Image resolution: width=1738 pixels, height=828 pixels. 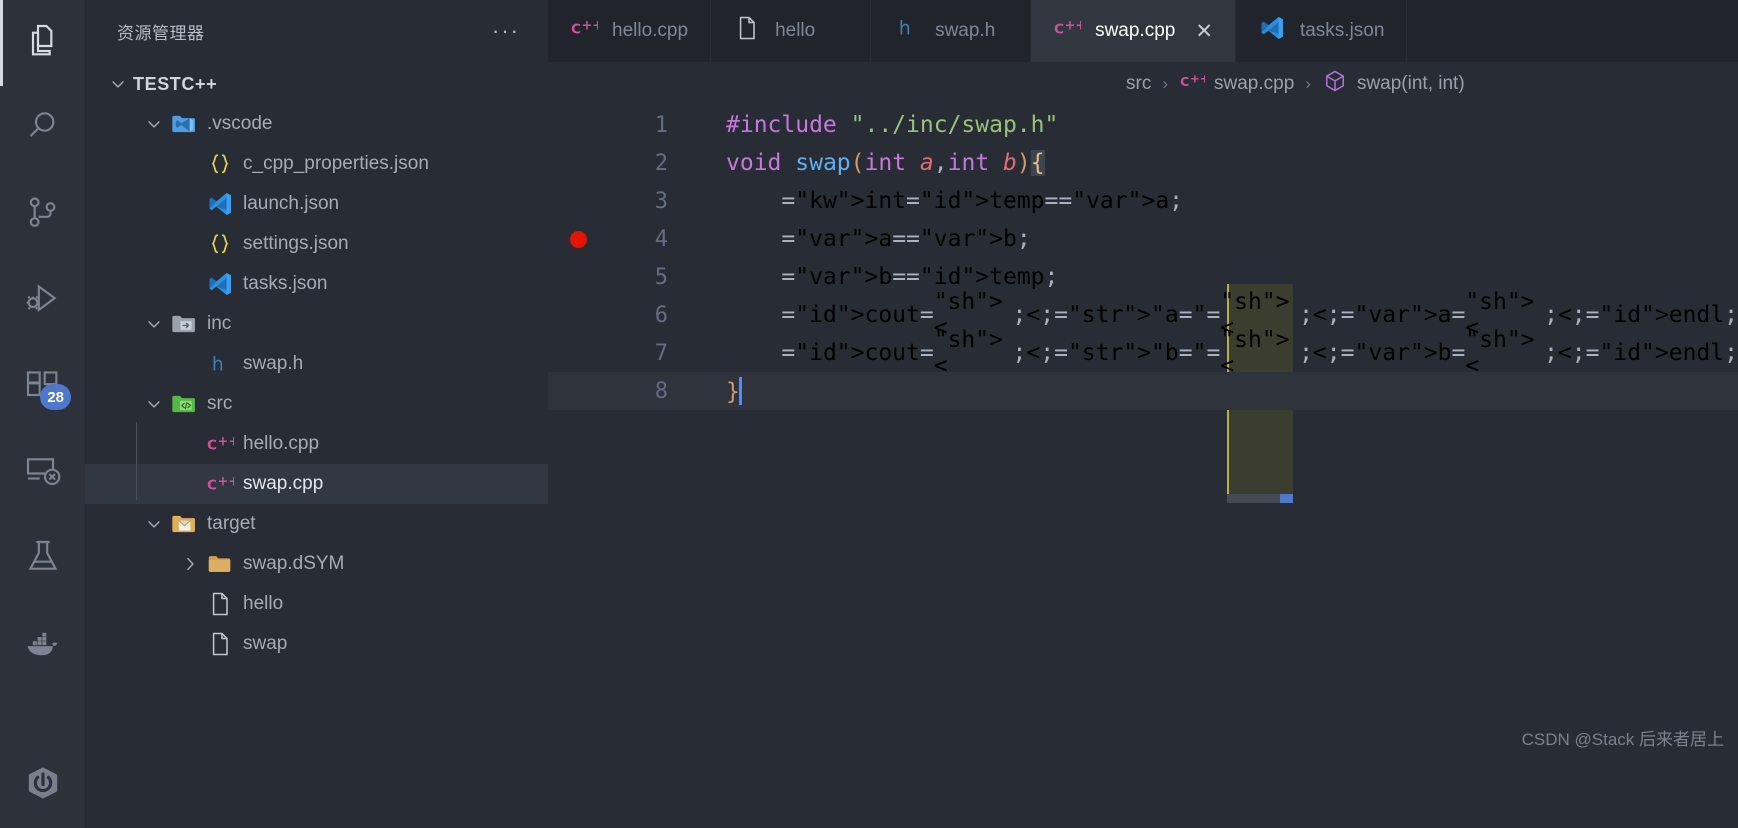 What do you see at coordinates (1143, 239) in the screenshot?
I see `code-line-4: 4 ="var">a = = "var">b;` at bounding box center [1143, 239].